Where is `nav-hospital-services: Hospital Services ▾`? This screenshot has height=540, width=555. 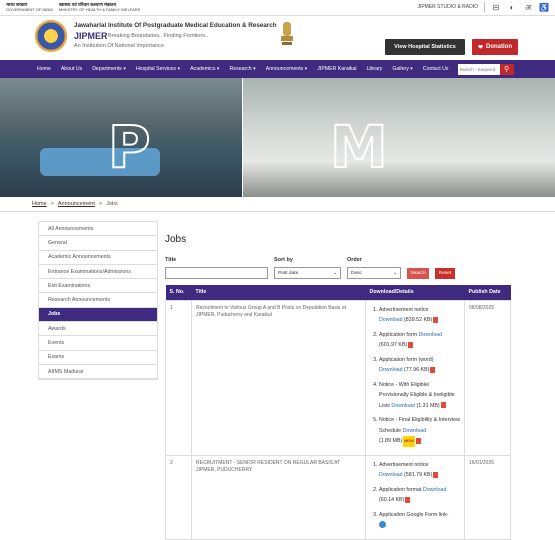
nav-hospital-services: Hospital Services ▾ is located at coordinates (158, 69).